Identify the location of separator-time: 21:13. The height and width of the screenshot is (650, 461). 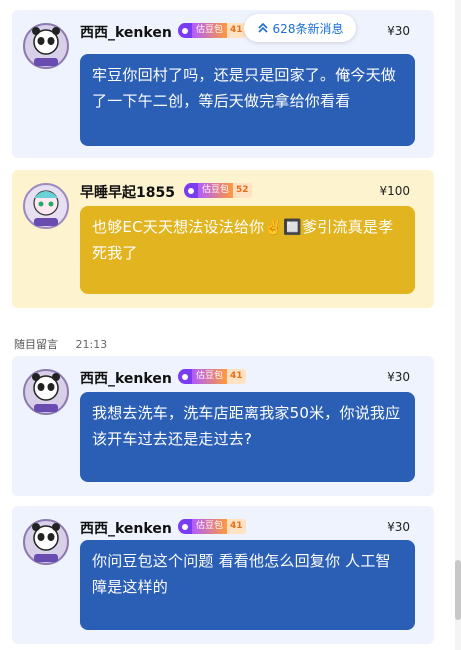
(91, 344).